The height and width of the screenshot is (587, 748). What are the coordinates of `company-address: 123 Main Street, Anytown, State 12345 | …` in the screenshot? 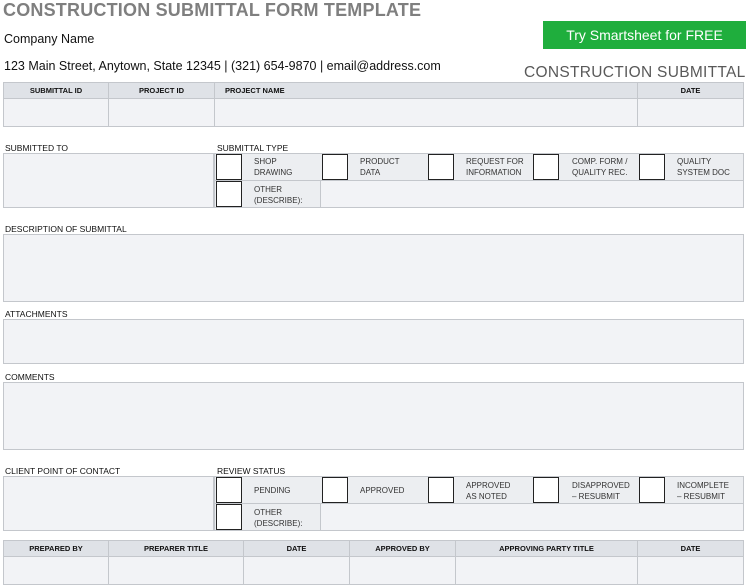 It's located at (222, 66).